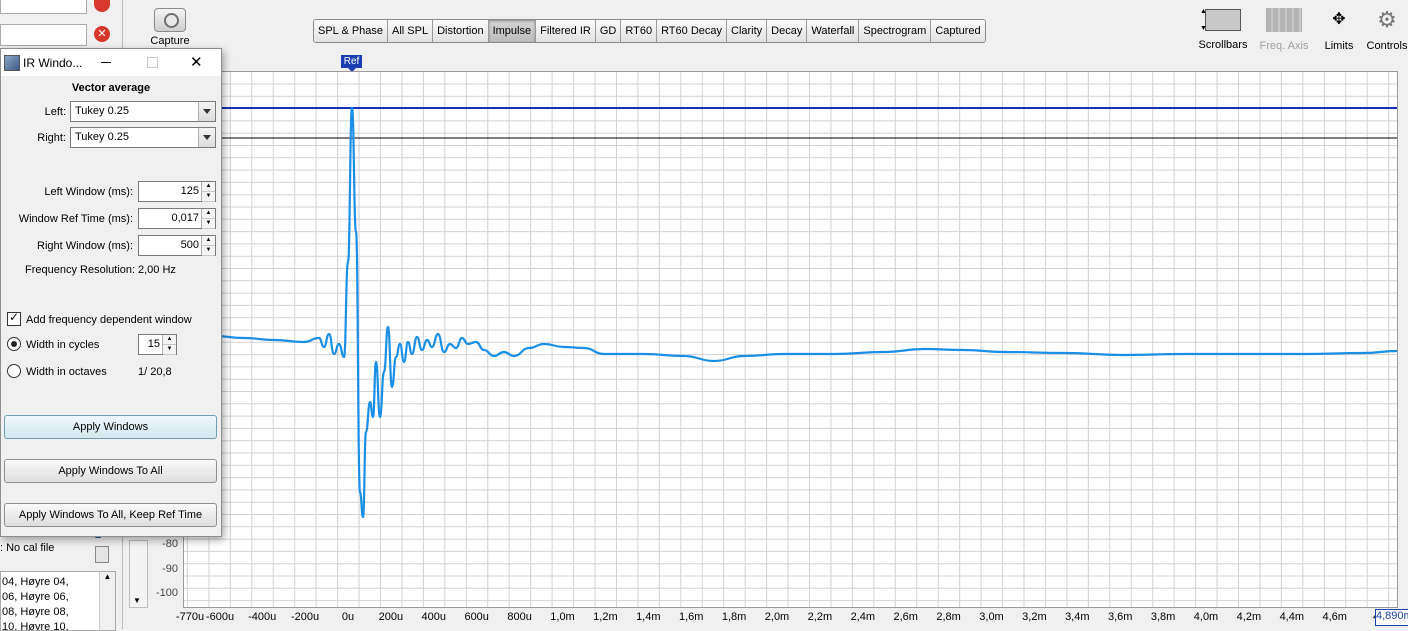  Describe the element at coordinates (1387, 30) in the screenshot. I see `controls-button: ⚙ Controls` at that location.